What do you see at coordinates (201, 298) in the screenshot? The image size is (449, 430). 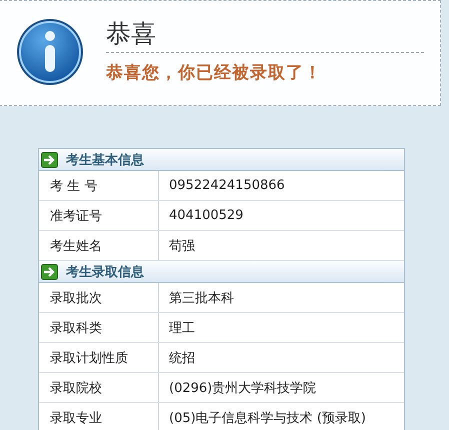 I see `field-value: 第三批本科` at bounding box center [201, 298].